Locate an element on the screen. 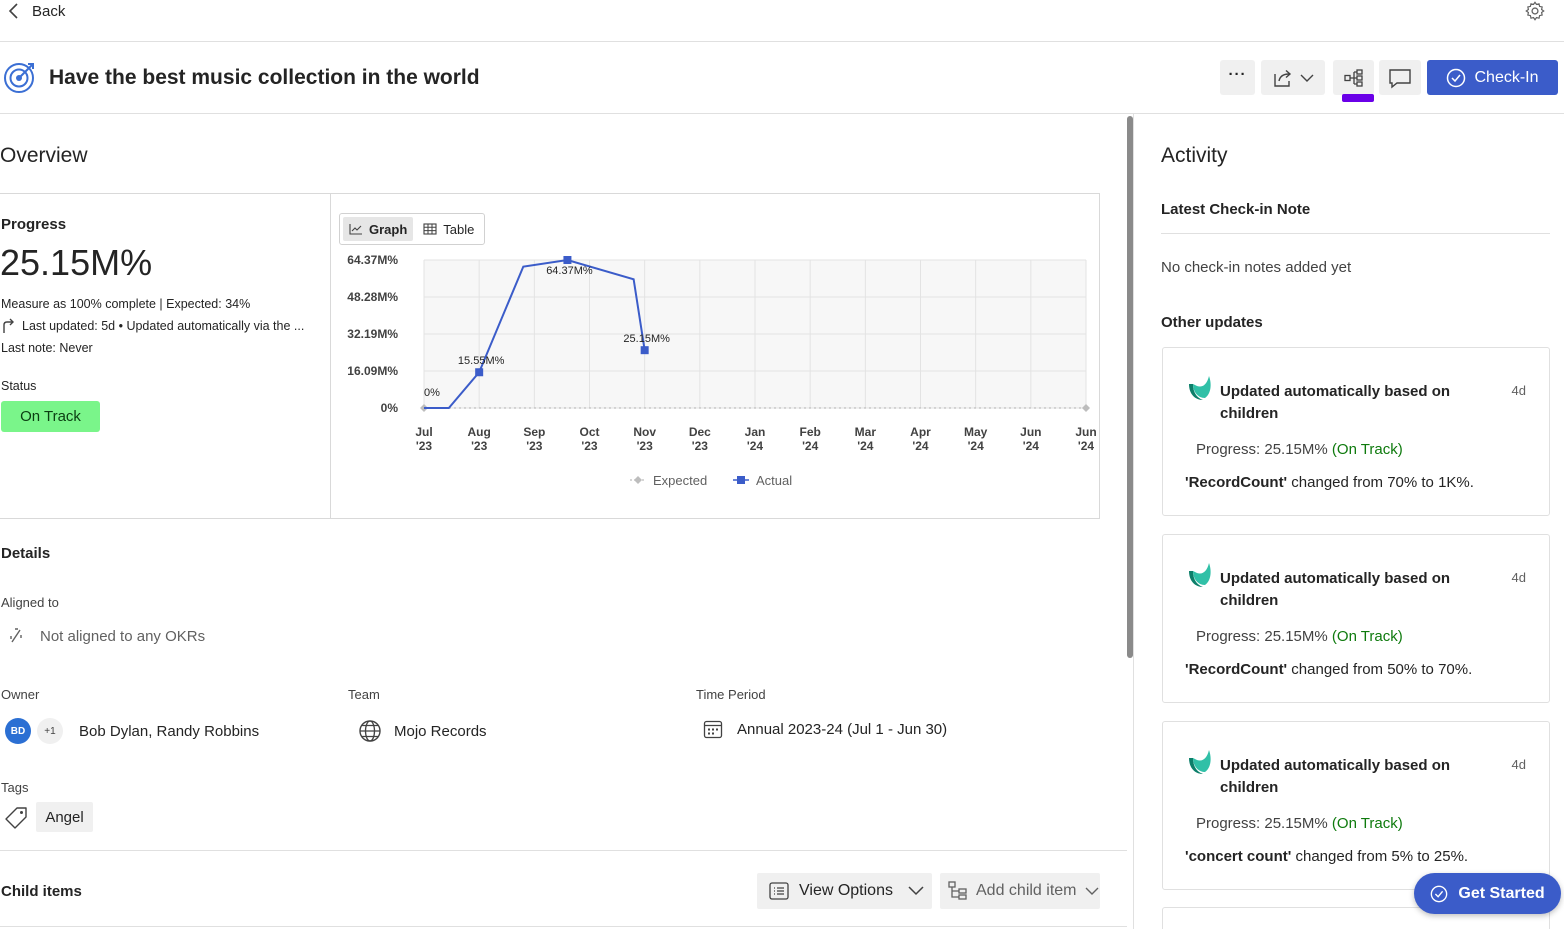 The height and width of the screenshot is (929, 1564). check-circle-icon is located at coordinates (1456, 77).